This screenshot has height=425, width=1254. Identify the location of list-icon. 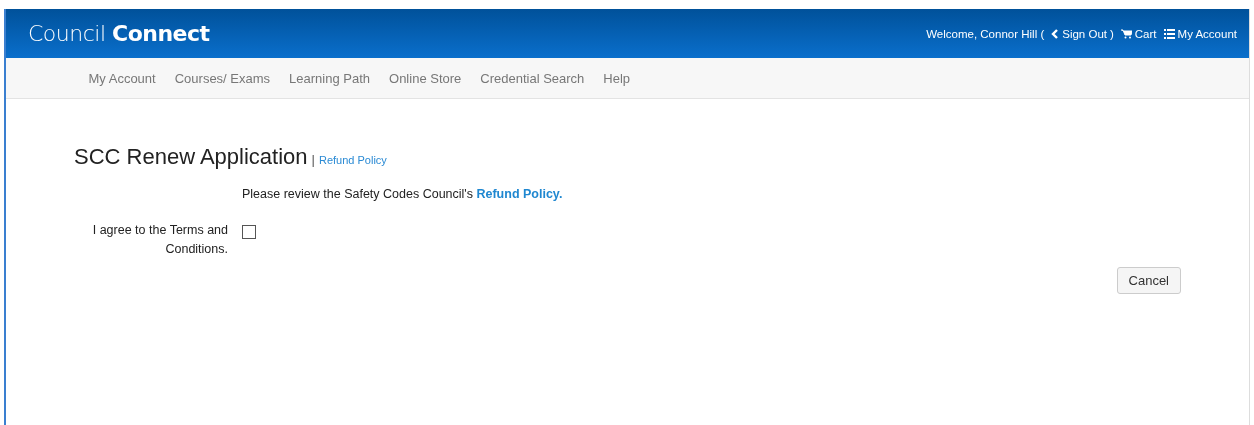
(1169, 33).